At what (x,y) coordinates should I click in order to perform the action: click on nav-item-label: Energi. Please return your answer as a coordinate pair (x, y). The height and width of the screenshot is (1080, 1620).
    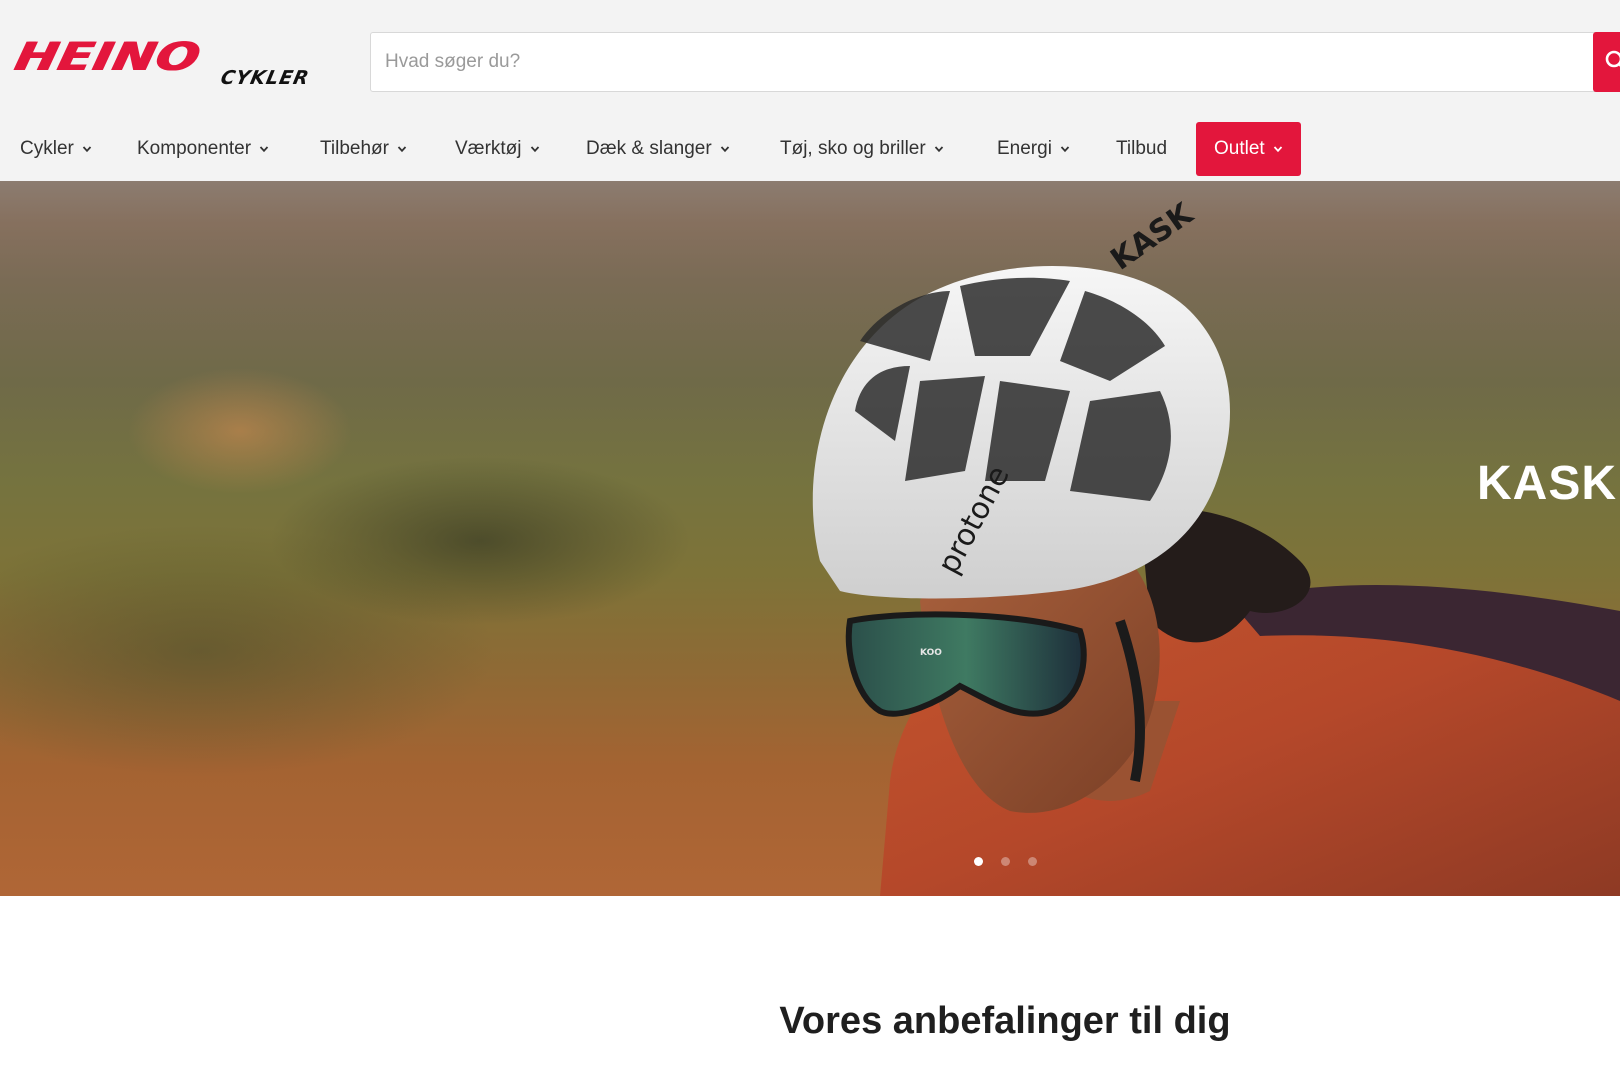
    Looking at the image, I should click on (1024, 148).